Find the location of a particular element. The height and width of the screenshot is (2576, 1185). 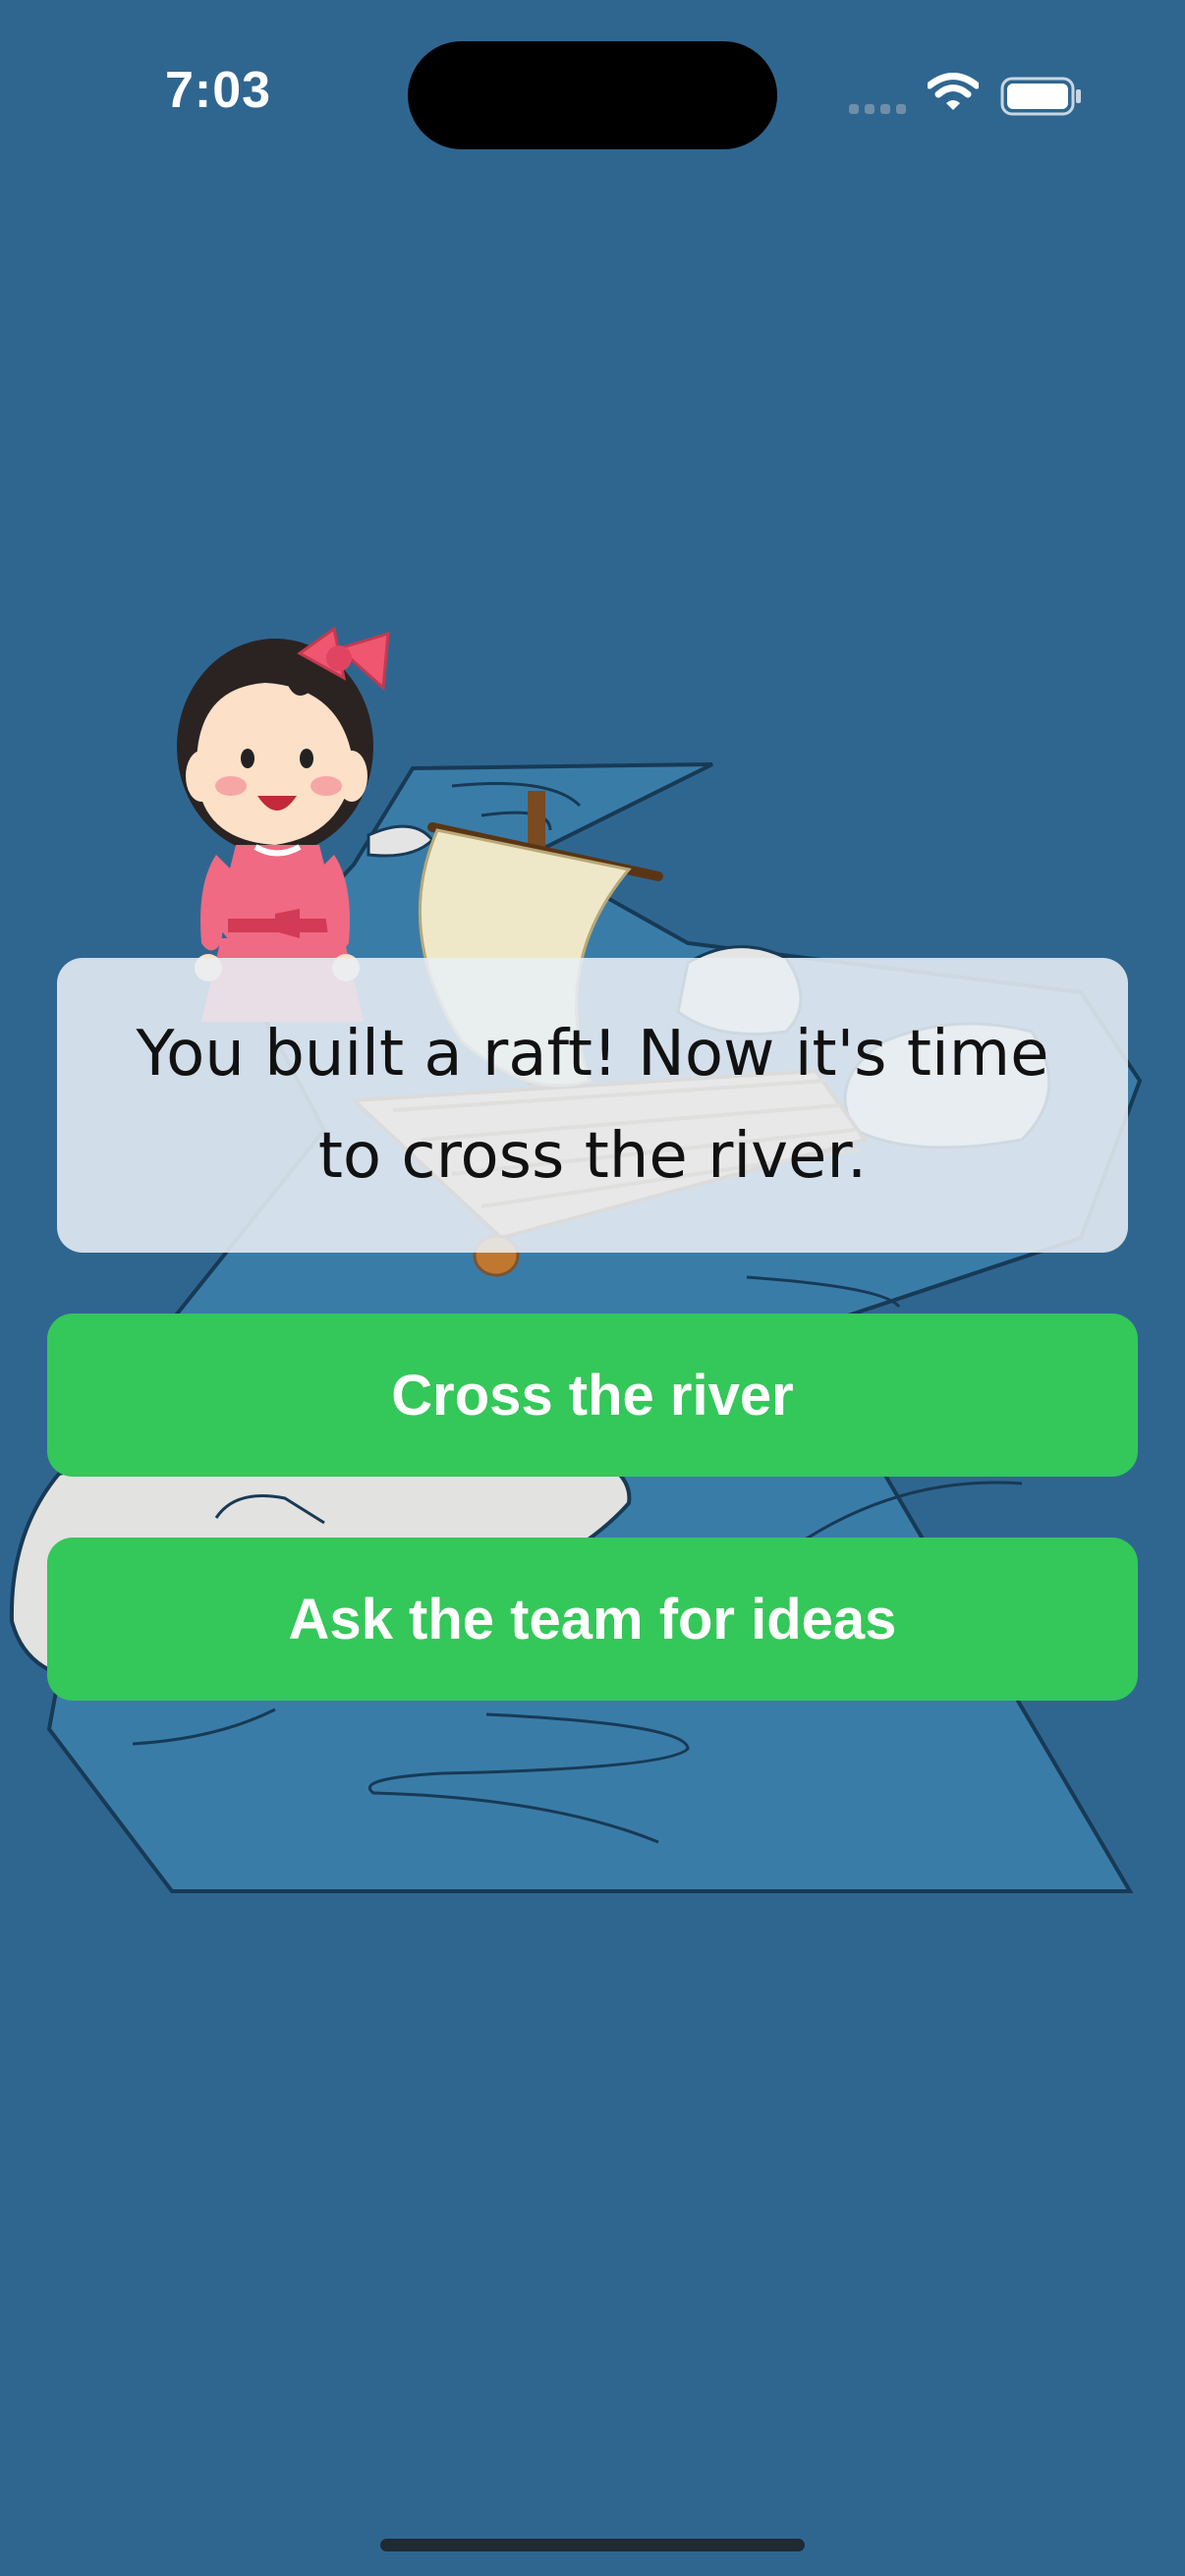

status-bar: 7:03 is located at coordinates (592, 98).